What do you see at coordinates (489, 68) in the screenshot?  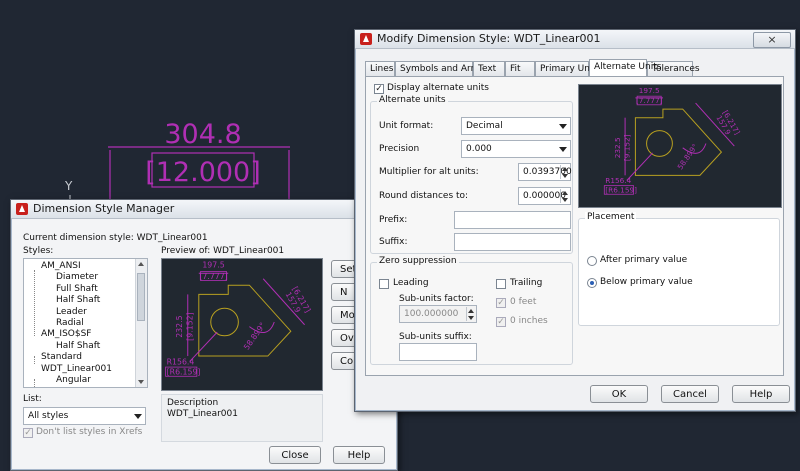 I see `tab-text: Text` at bounding box center [489, 68].